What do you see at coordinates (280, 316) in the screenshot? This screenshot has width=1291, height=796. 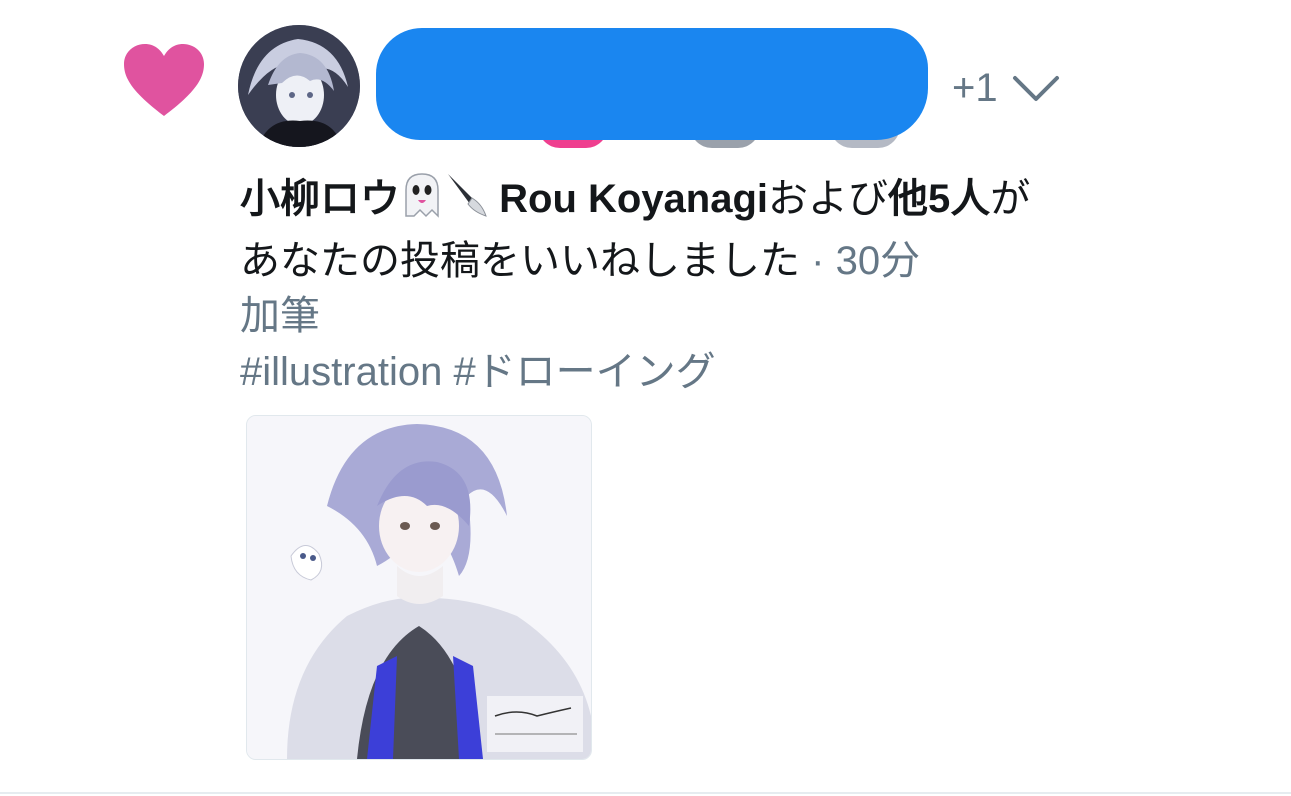 I see `post-text: 加筆` at bounding box center [280, 316].